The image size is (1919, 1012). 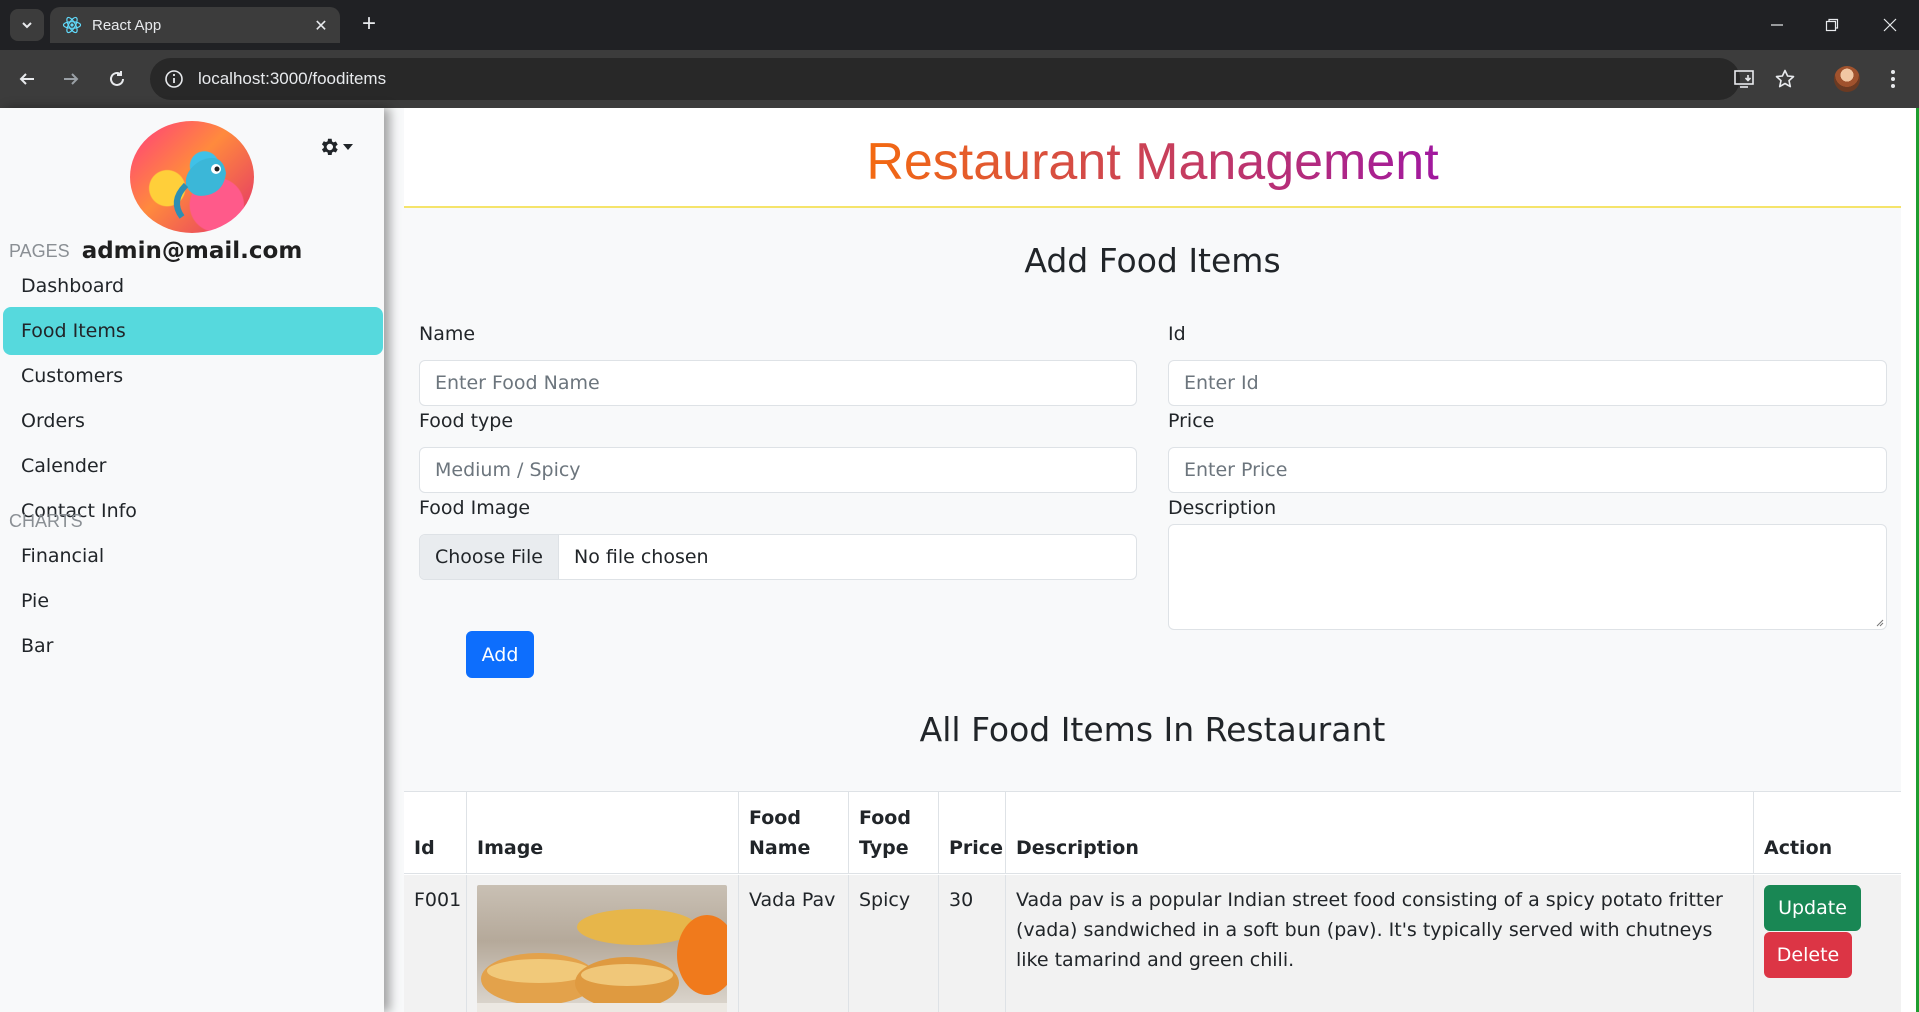 What do you see at coordinates (945, 79) in the screenshot?
I see `address-bar: localhost:3000/fooditems` at bounding box center [945, 79].